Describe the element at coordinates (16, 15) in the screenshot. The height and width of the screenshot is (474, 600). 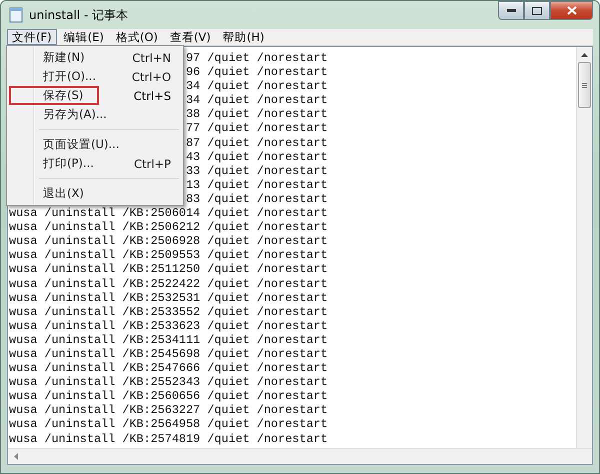
I see `notepad-icon` at that location.